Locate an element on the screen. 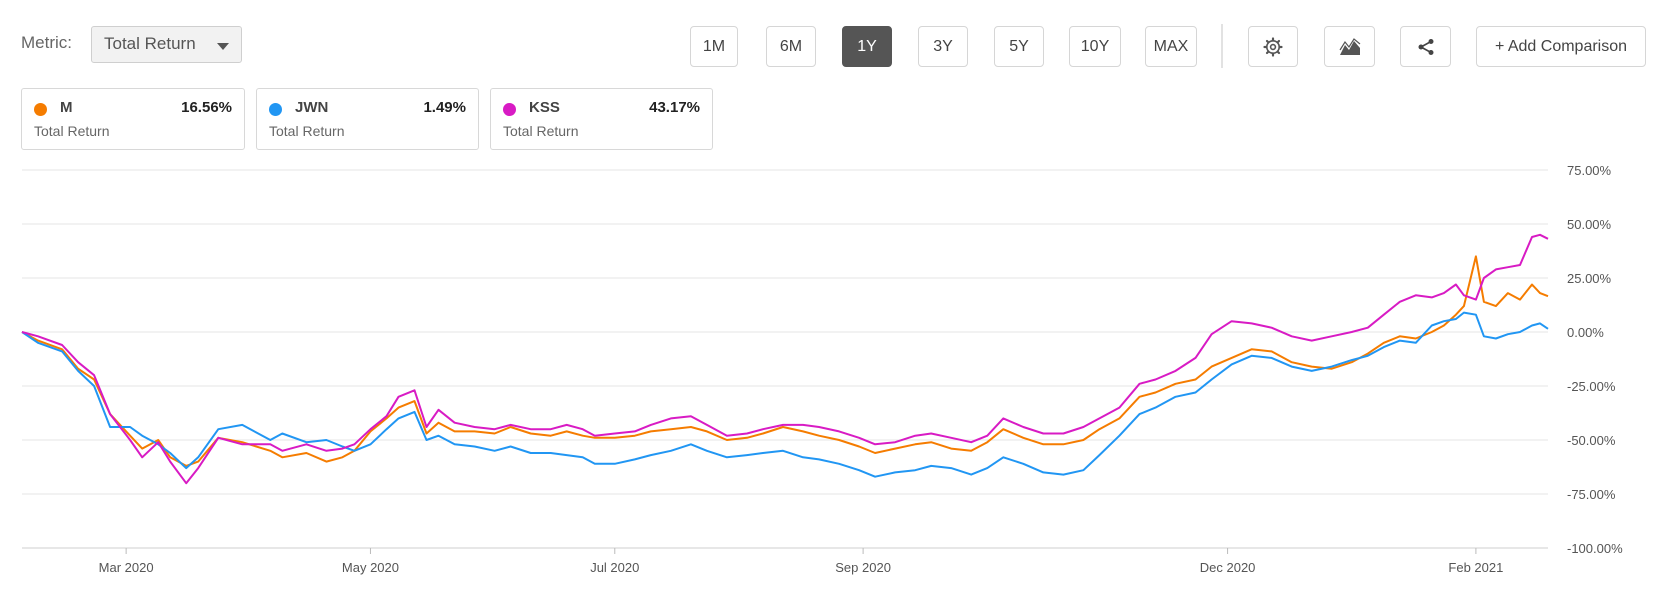  period-button-6m: 6M is located at coordinates (791, 46).